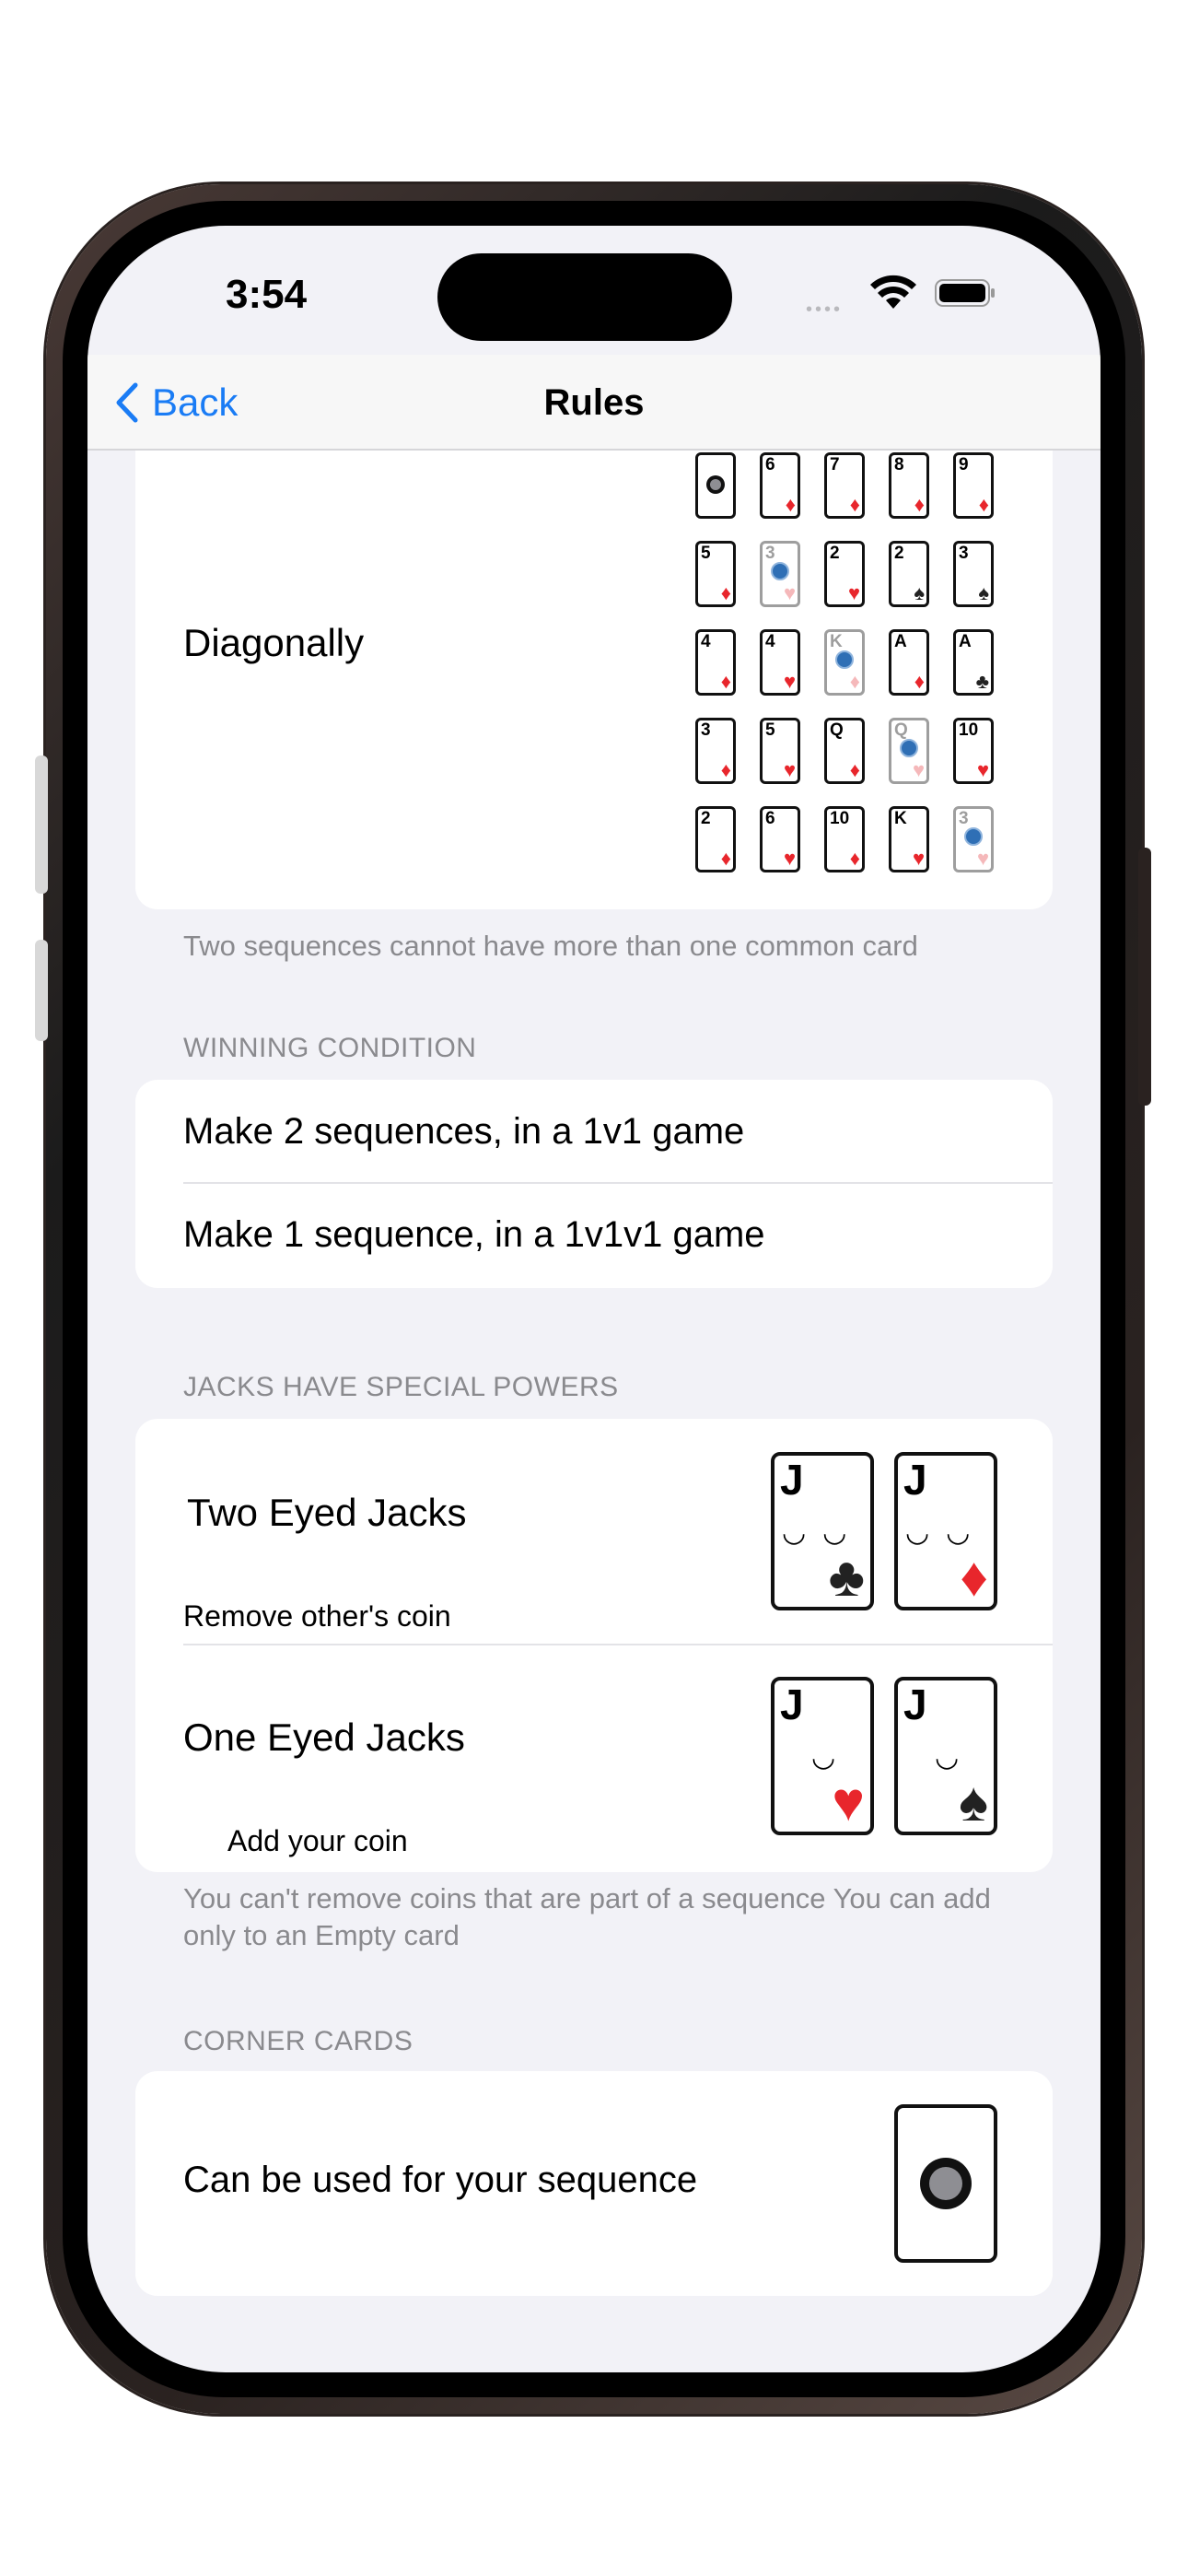 Image resolution: width=1188 pixels, height=2576 pixels. What do you see at coordinates (317, 1616) in the screenshot?
I see `two-eyed-subtitle: Remove other's coin` at bounding box center [317, 1616].